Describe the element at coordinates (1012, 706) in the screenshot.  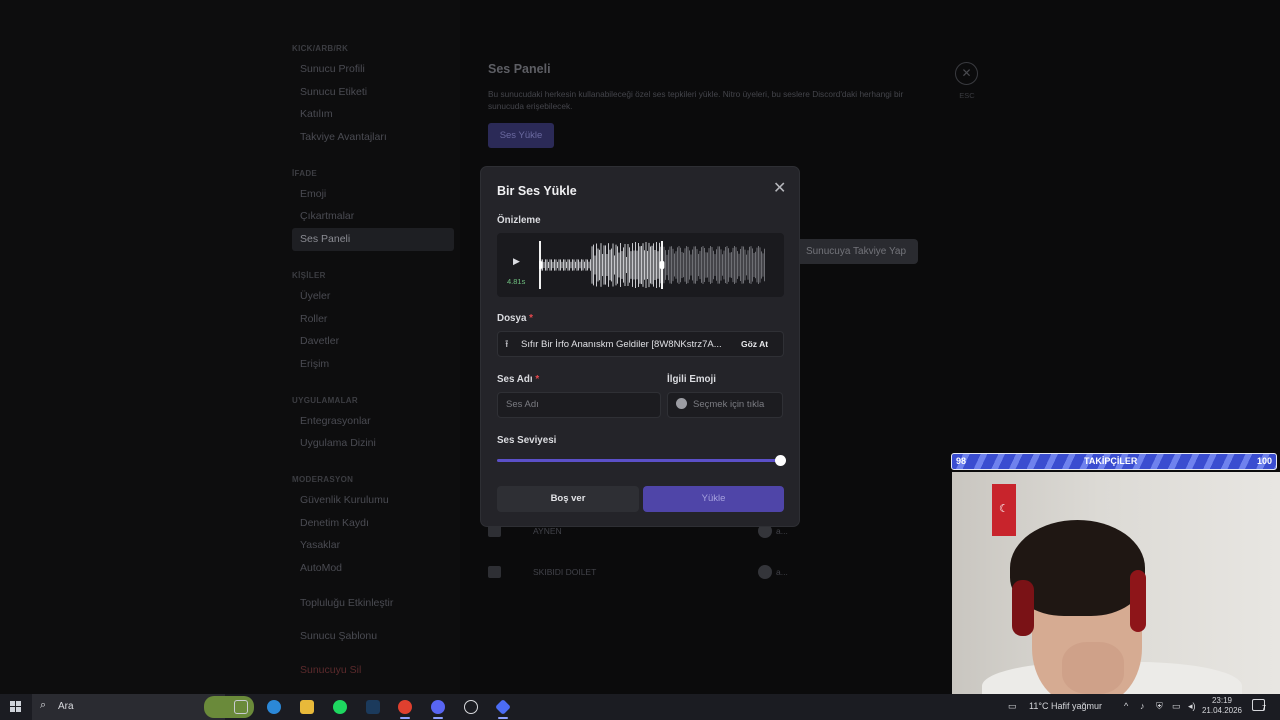
I see `weather-icon: ▭` at that location.